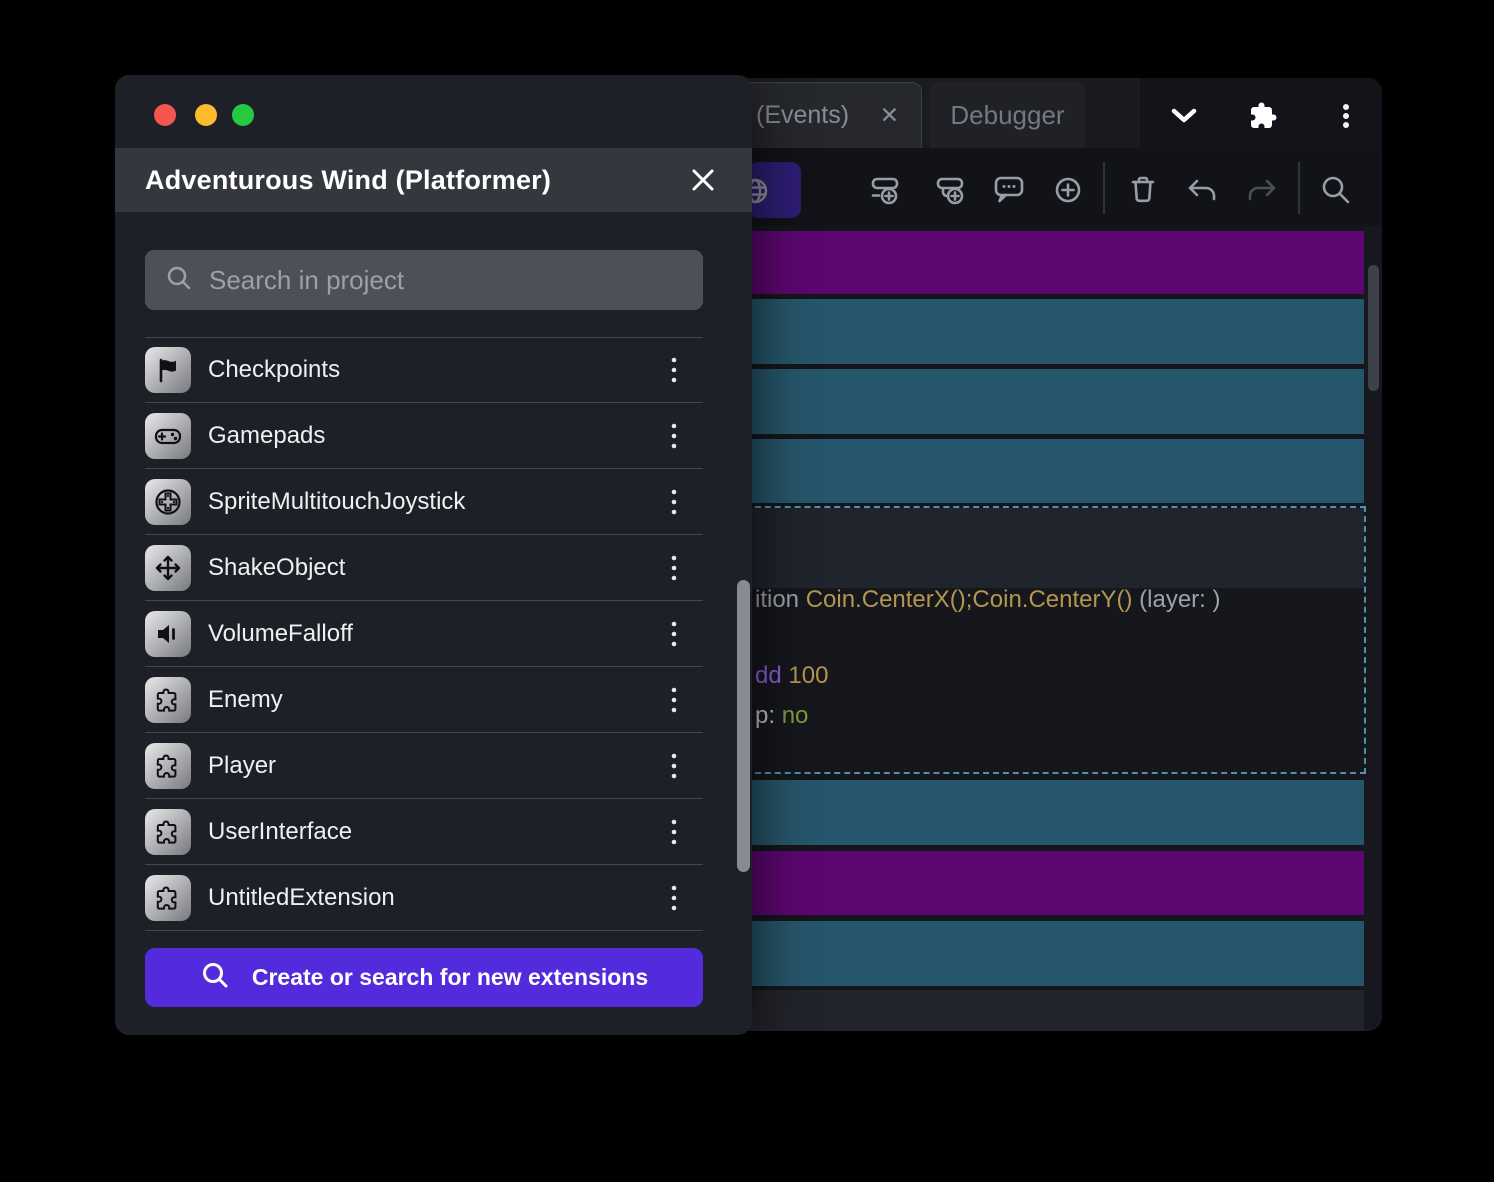  Describe the element at coordinates (242, 765) in the screenshot. I see `list-item-label: Player` at that location.